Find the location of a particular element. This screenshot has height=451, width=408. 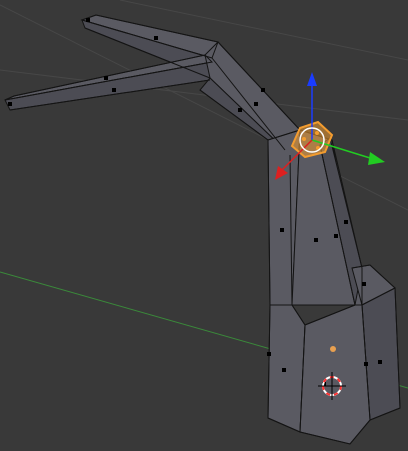

object-origin-dot is located at coordinates (333, 349).